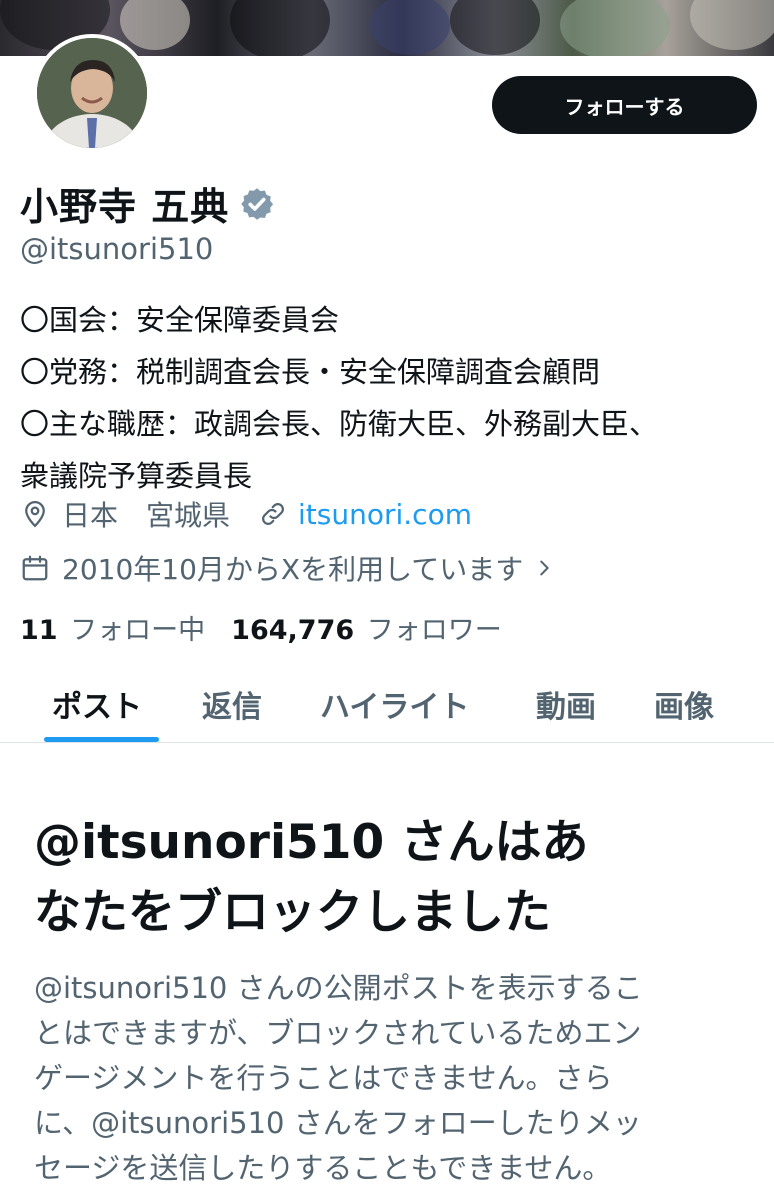 The height and width of the screenshot is (1200, 774). What do you see at coordinates (338, 1033) in the screenshot?
I see `blocked-description-line: とはできますが、ブロックされているためエン` at bounding box center [338, 1033].